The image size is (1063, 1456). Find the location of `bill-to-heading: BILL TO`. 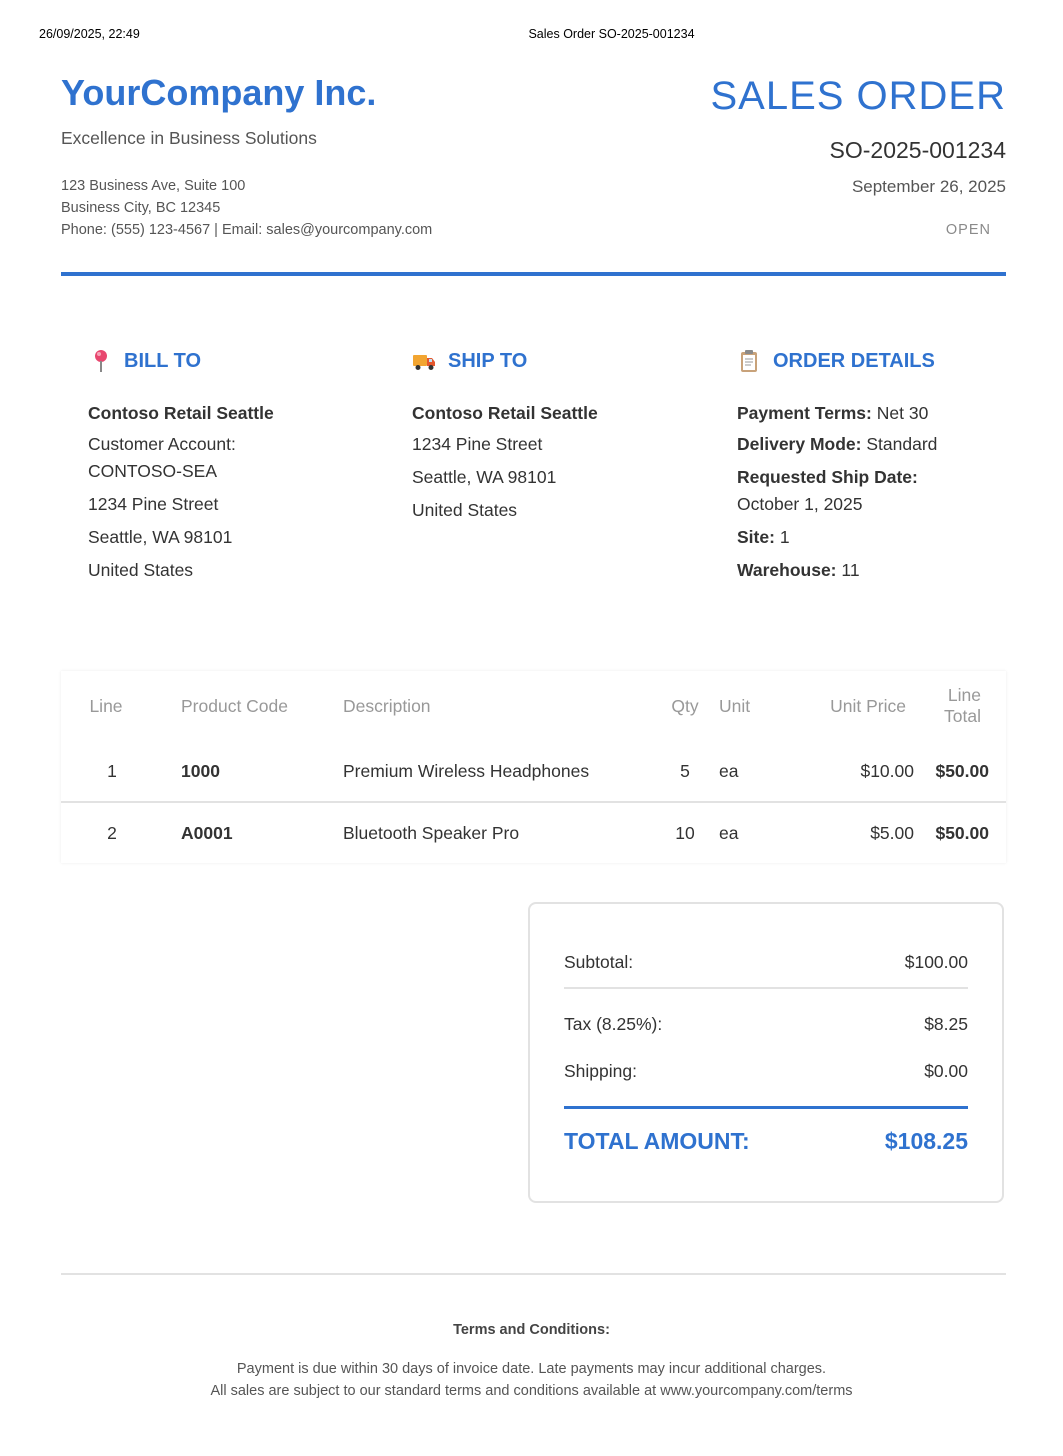

bill-to-heading: BILL TO is located at coordinates (233, 361).